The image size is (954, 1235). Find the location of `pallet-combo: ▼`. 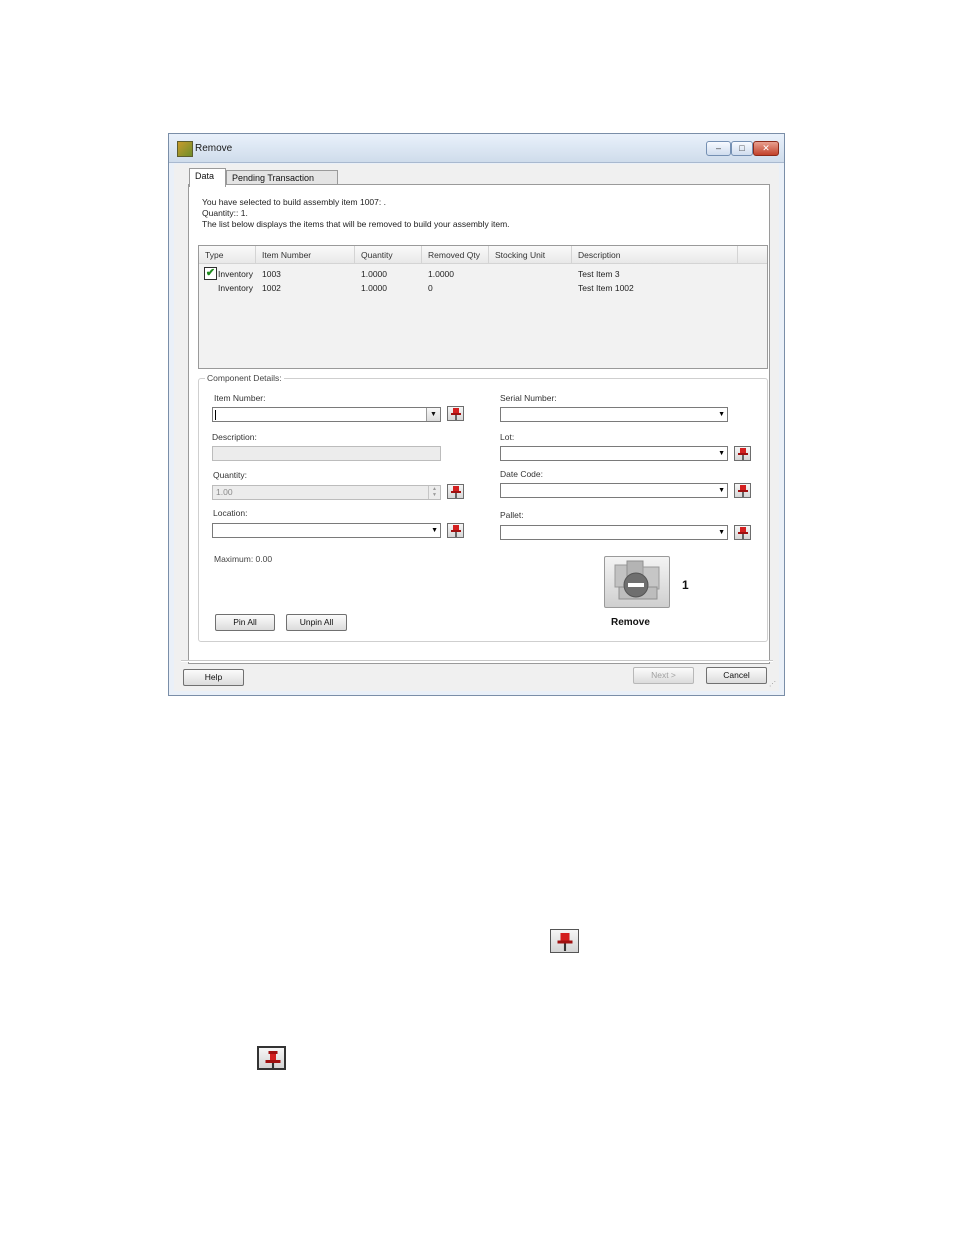

pallet-combo: ▼ is located at coordinates (614, 532).